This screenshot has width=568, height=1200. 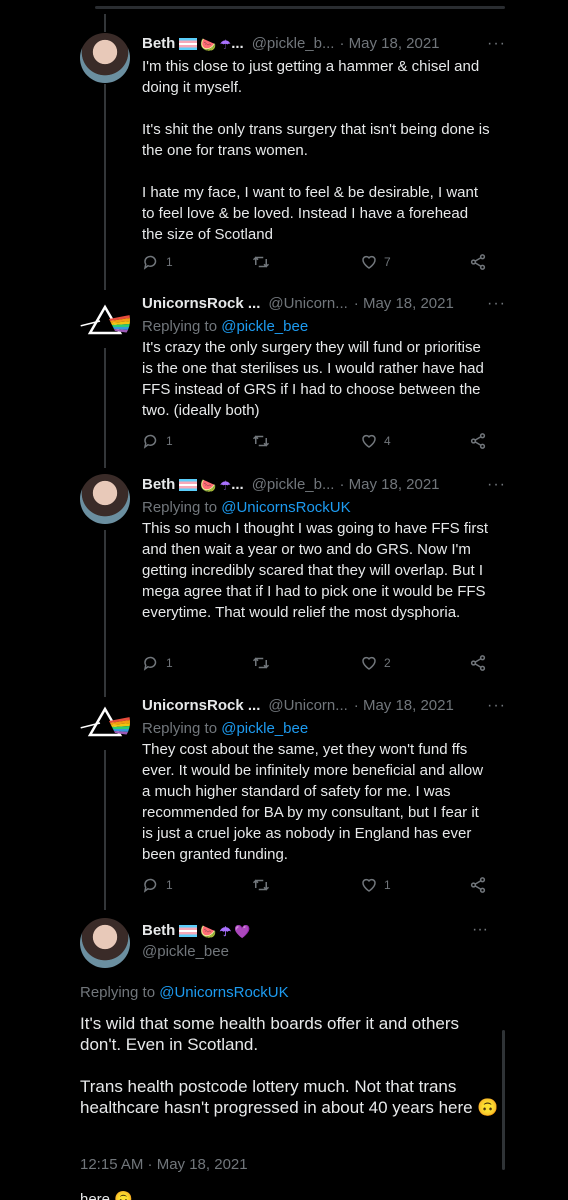 What do you see at coordinates (387, 885) in the screenshot?
I see `like-count: 1` at bounding box center [387, 885].